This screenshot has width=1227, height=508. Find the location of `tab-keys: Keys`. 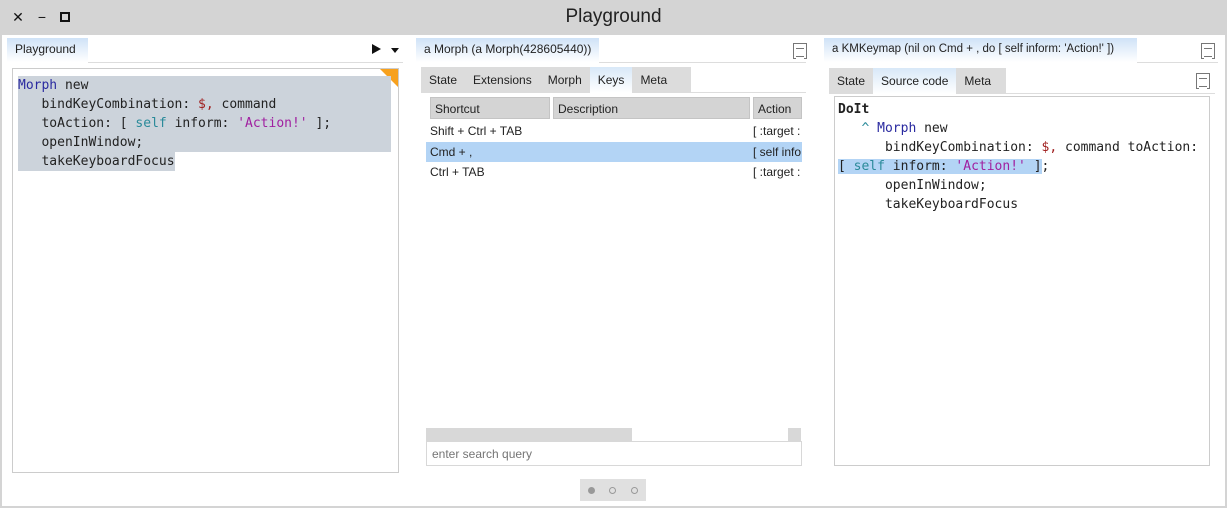

tab-keys: Keys is located at coordinates (611, 80).